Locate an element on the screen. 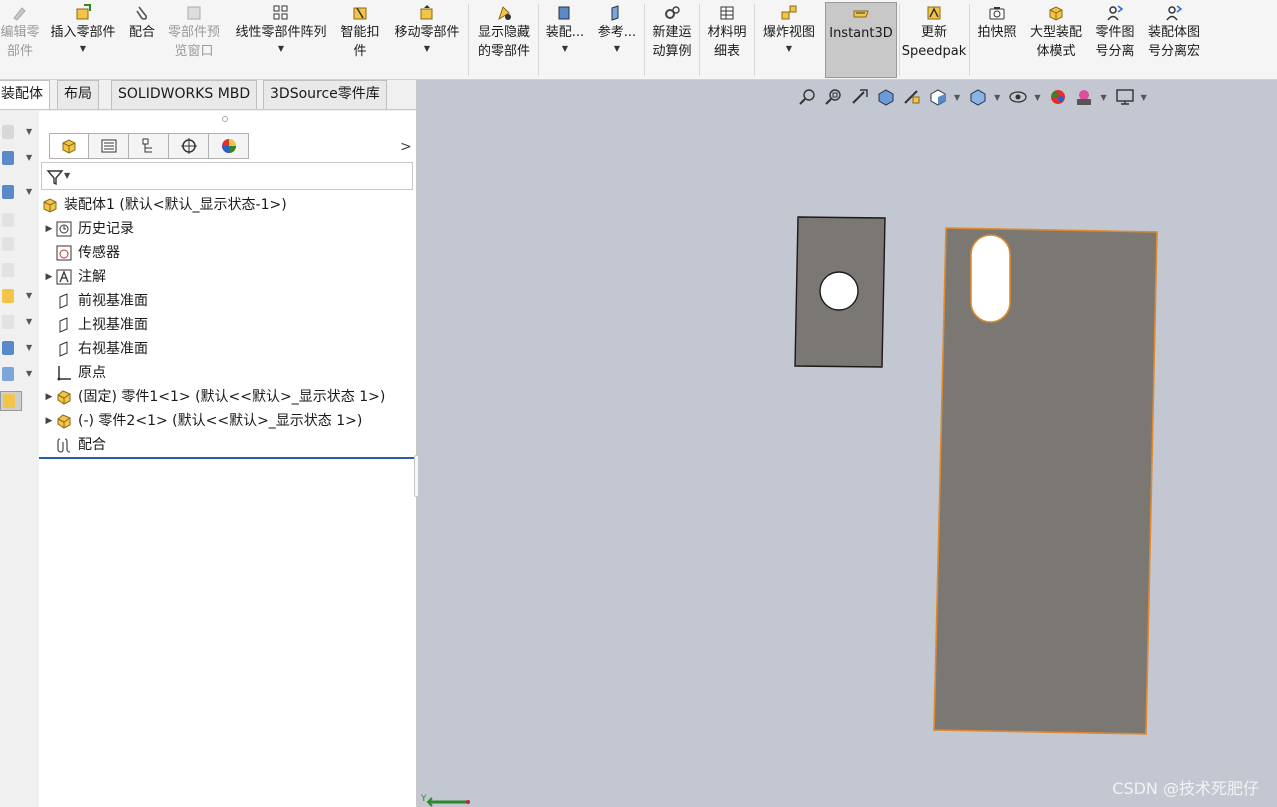 The width and height of the screenshot is (1277, 807). property-list-icon is located at coordinates (108, 146).